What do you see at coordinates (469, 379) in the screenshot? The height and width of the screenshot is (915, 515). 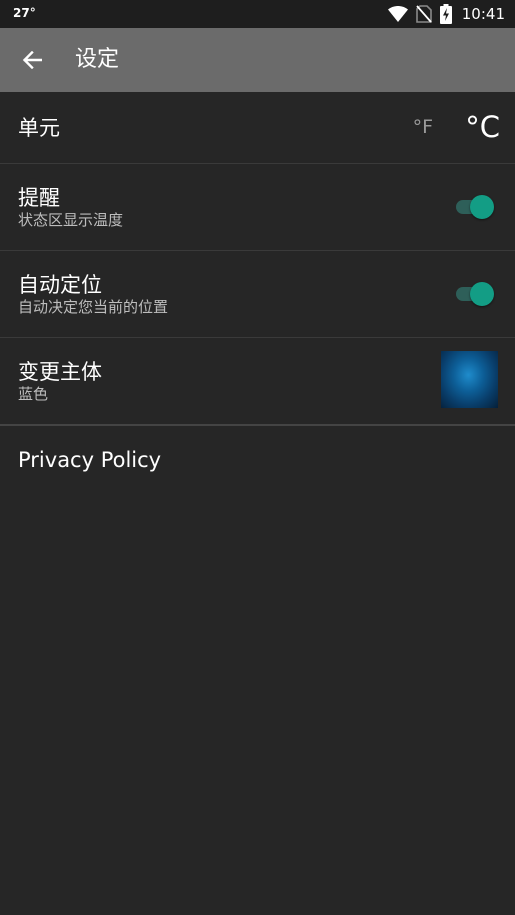 I see `theme-preview-thumbnail` at bounding box center [469, 379].